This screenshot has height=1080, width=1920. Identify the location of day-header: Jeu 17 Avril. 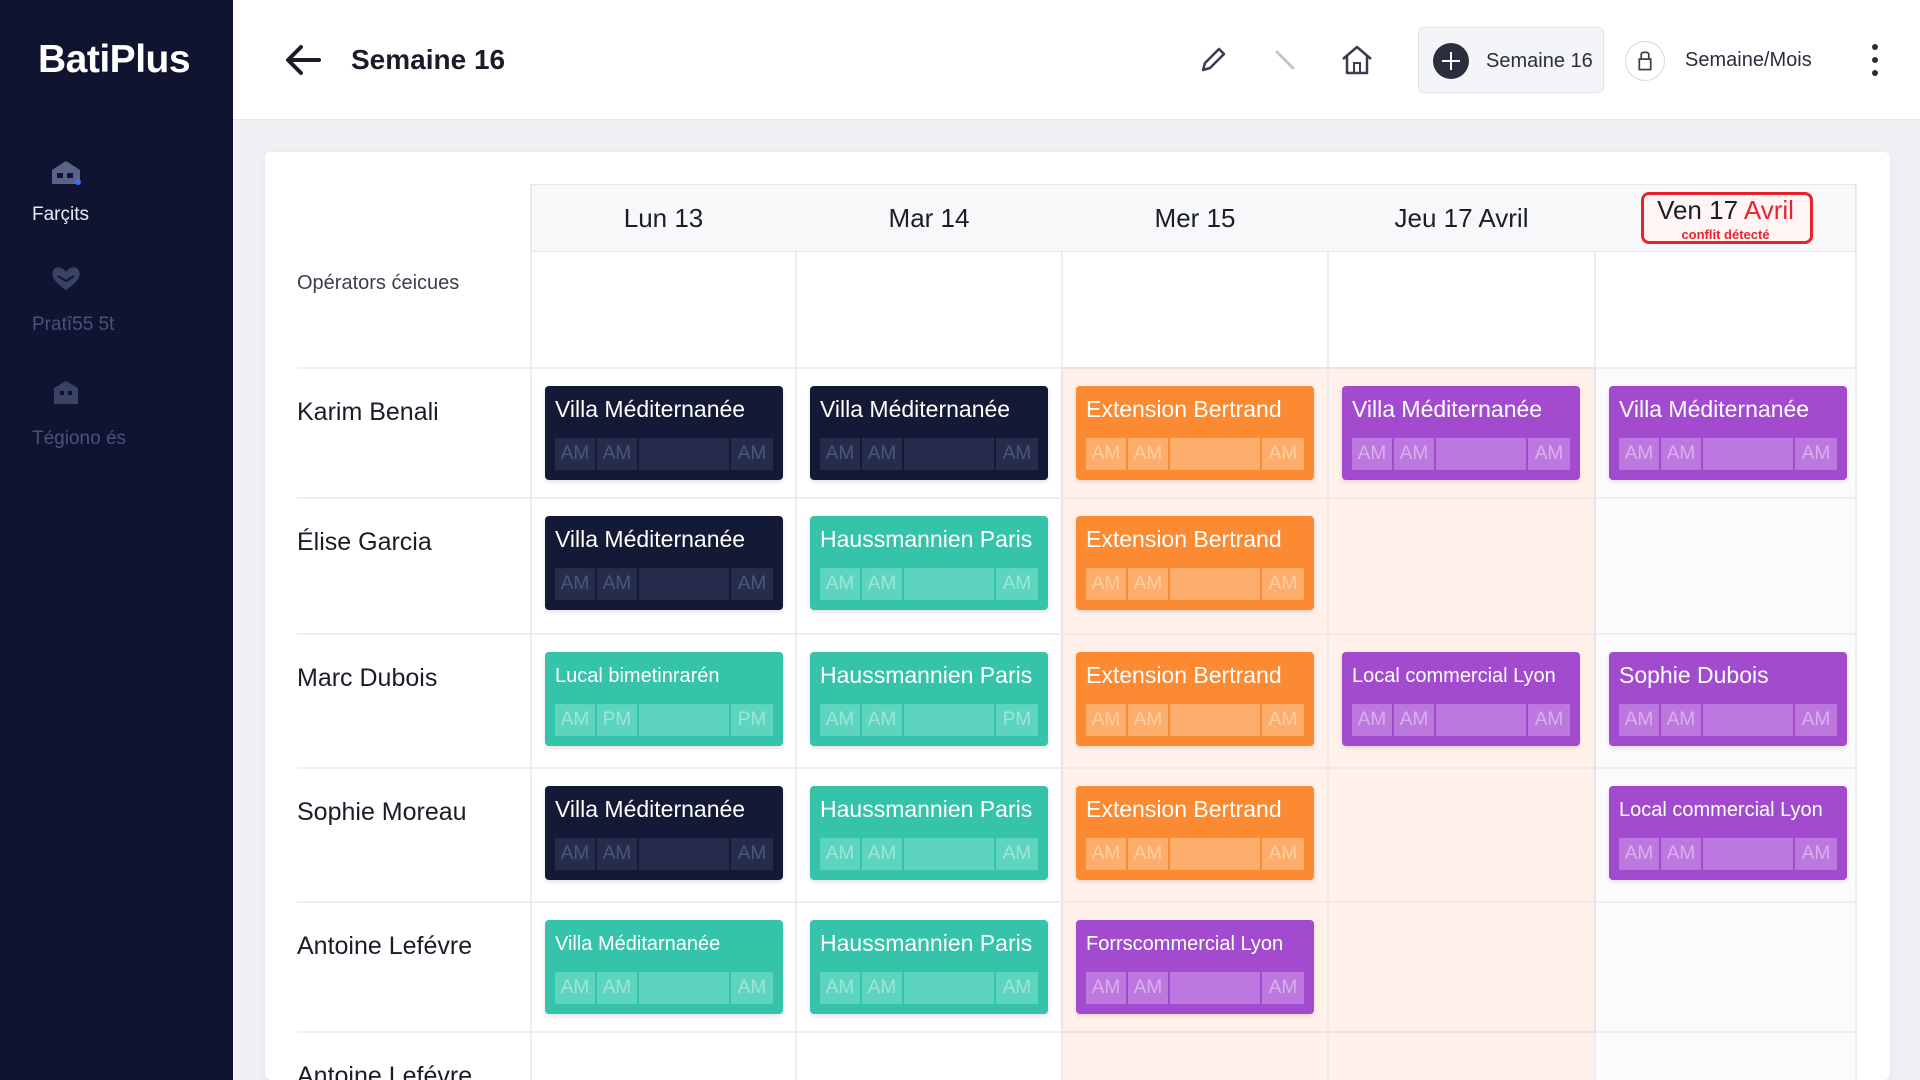
(1461, 218).